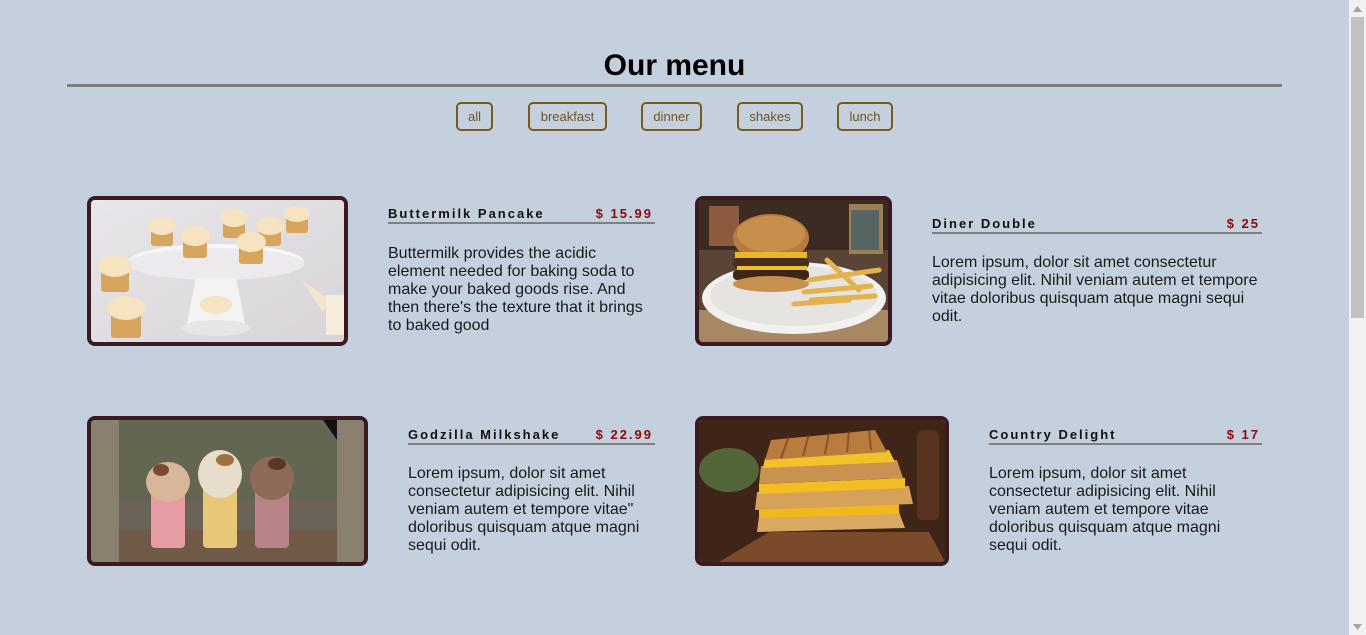  Describe the element at coordinates (1357, 167) in the screenshot. I see `scrollbar-thumb` at that location.